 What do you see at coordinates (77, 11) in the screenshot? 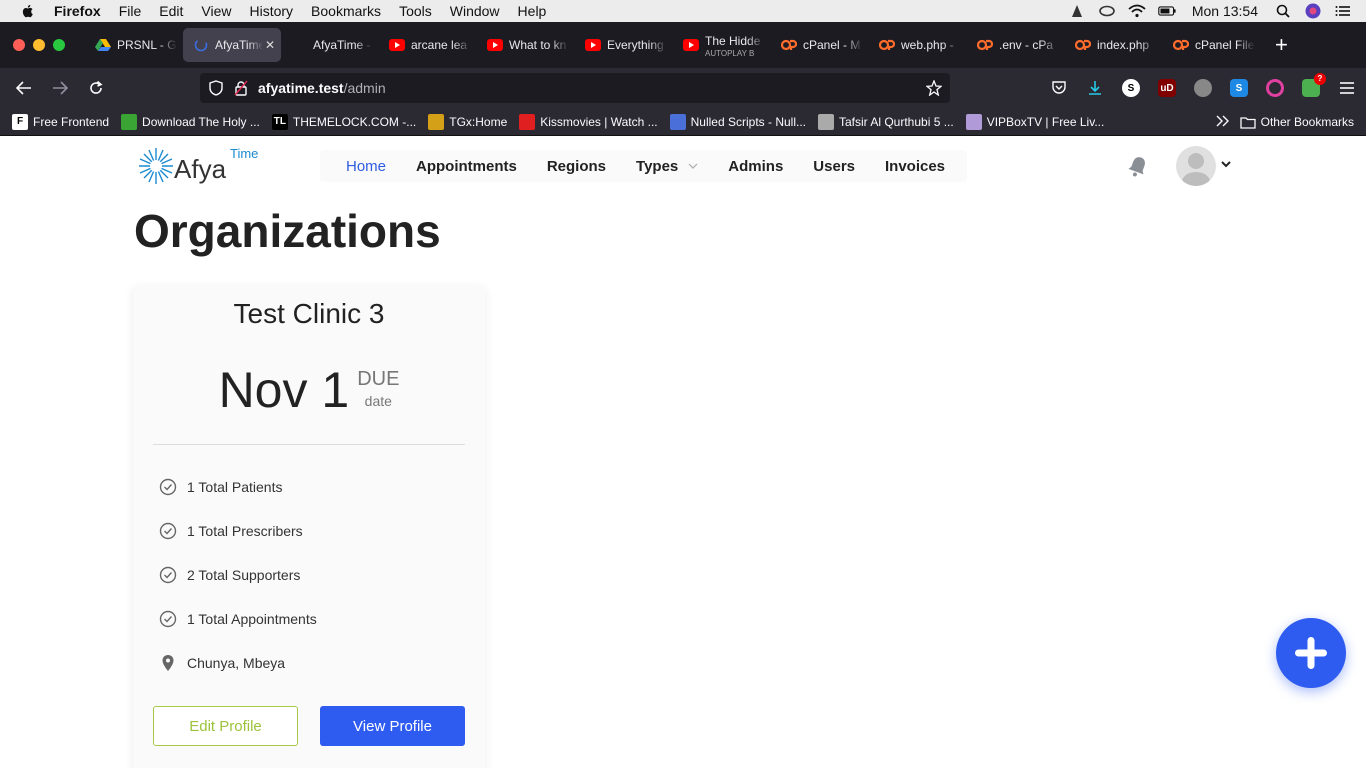
I see `menu-firefox: Firefox` at bounding box center [77, 11].